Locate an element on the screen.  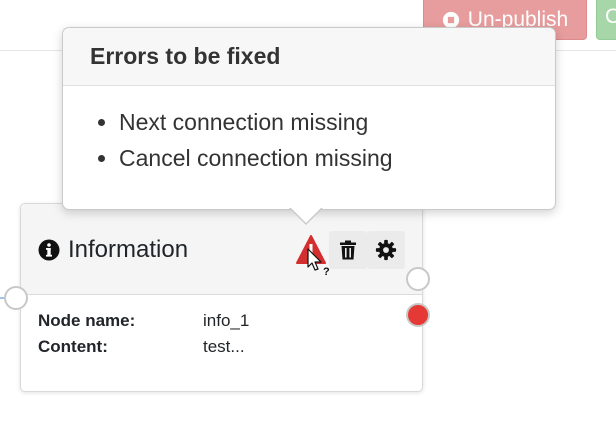
help-cursor-icon: ? is located at coordinates (318, 262).